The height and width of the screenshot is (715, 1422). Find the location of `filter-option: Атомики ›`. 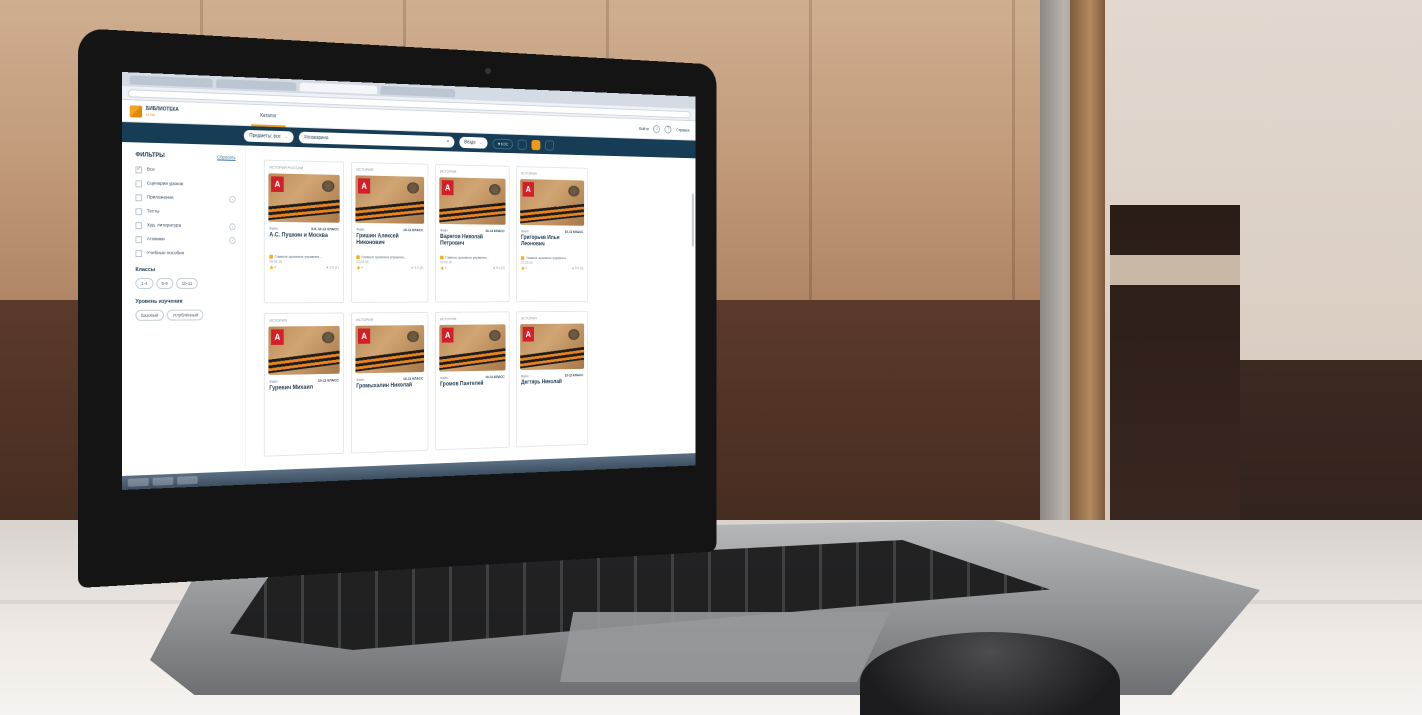

filter-option: Атомики › is located at coordinates (185, 240).